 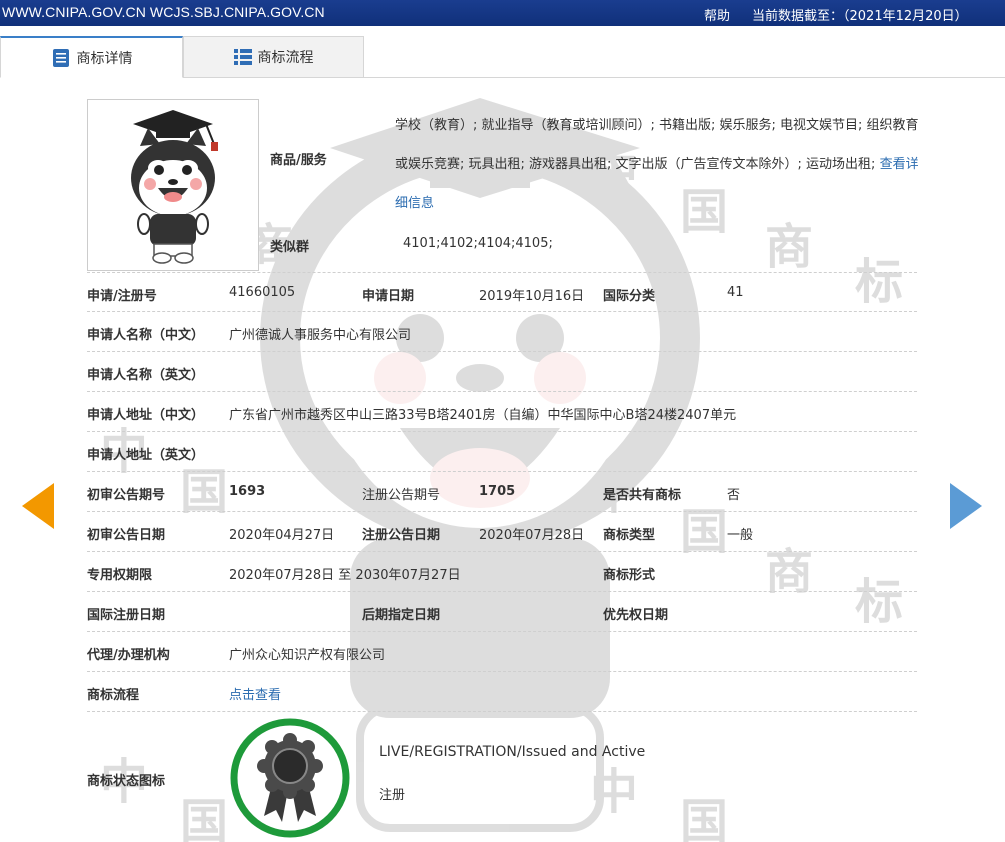 I want to click on registration-announcement-no-value: 1705, so click(x=497, y=491).